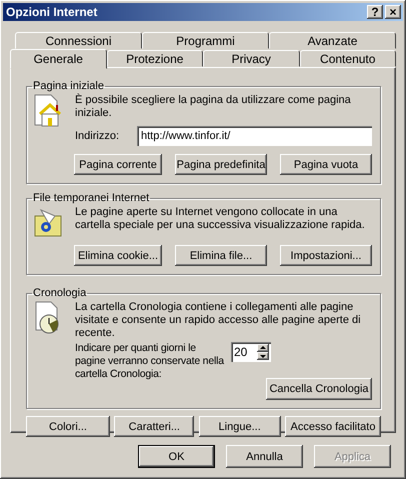 The image size is (406, 479). Describe the element at coordinates (213, 107) in the screenshot. I see `description-text: È possibile scegliere la pagina da utilizzare come pagina iniziale.` at that location.